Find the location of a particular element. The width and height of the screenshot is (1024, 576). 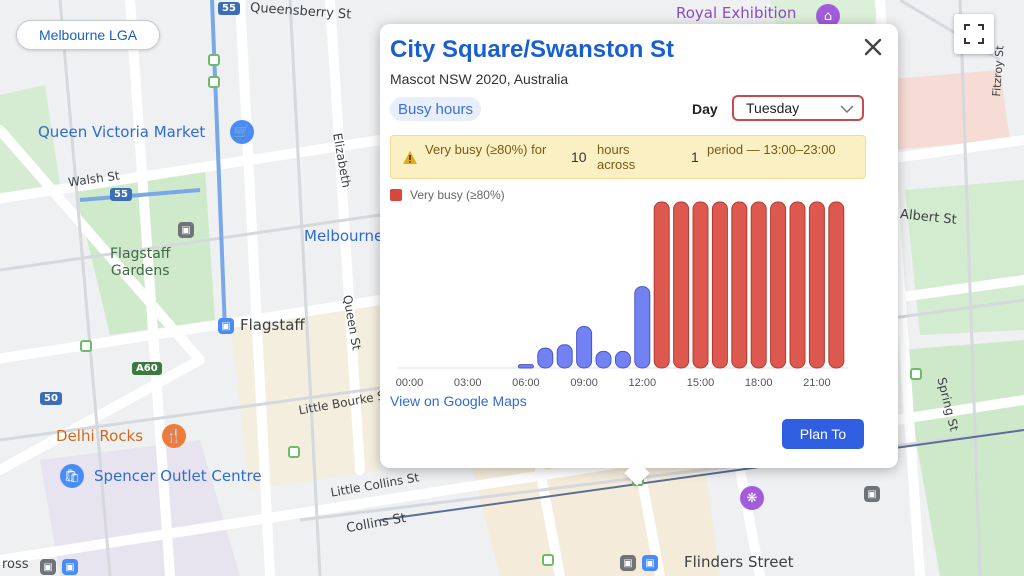

label-melbourne: Melbourne is located at coordinates (344, 236).